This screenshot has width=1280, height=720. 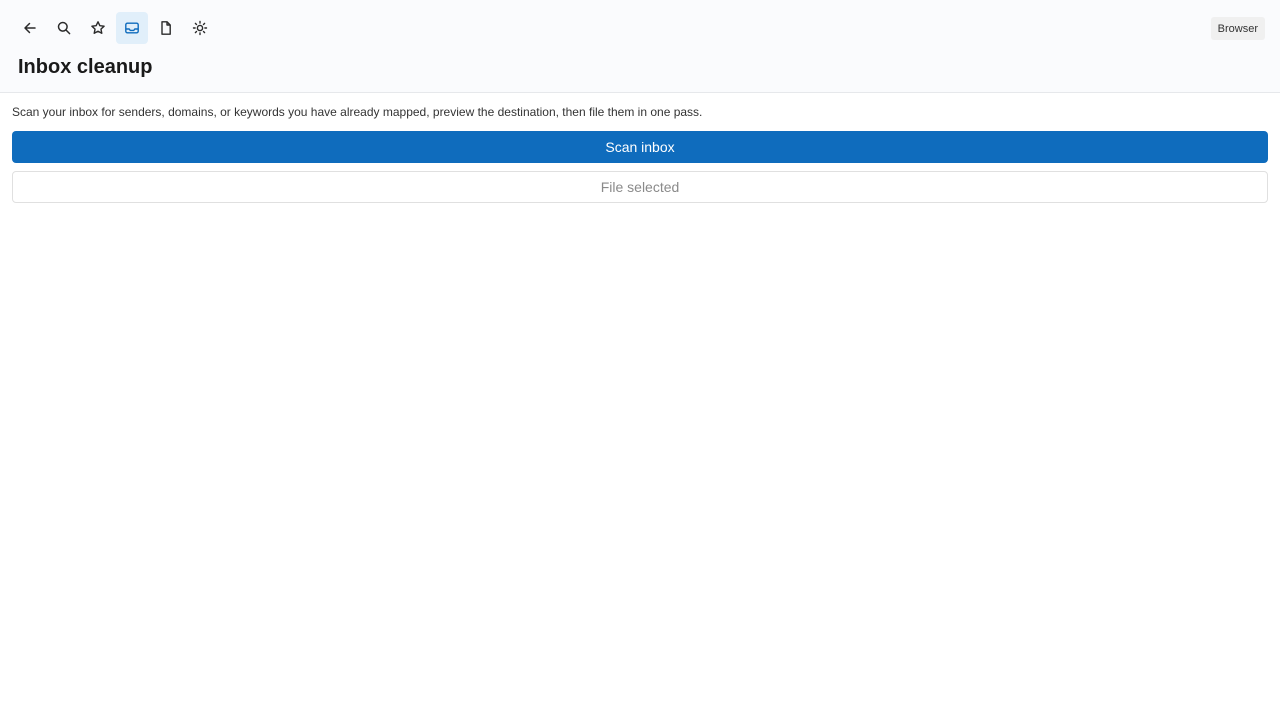 What do you see at coordinates (1237, 28) in the screenshot?
I see `browser-badge: Browser` at bounding box center [1237, 28].